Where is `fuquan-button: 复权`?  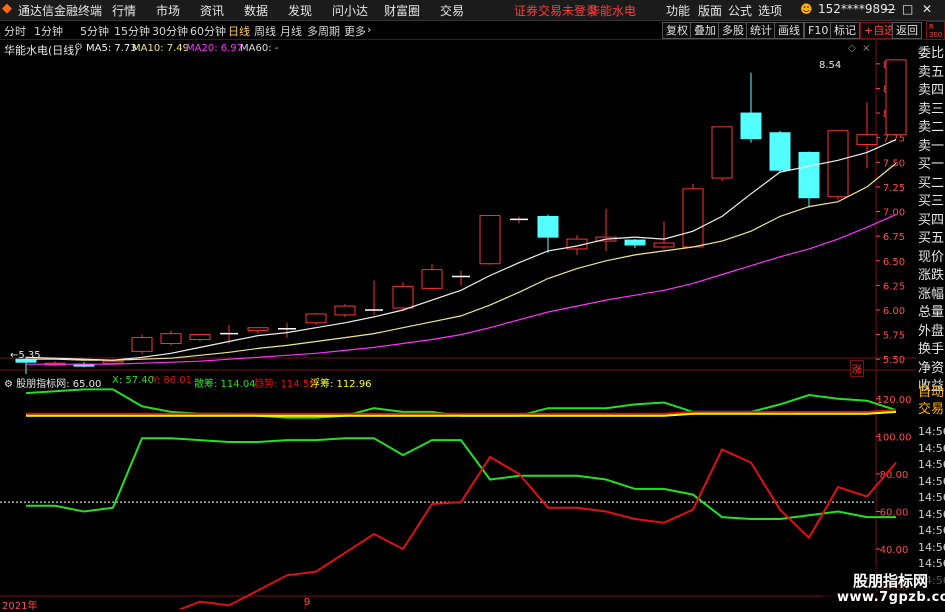
fuquan-button: 复权 is located at coordinates (677, 30).